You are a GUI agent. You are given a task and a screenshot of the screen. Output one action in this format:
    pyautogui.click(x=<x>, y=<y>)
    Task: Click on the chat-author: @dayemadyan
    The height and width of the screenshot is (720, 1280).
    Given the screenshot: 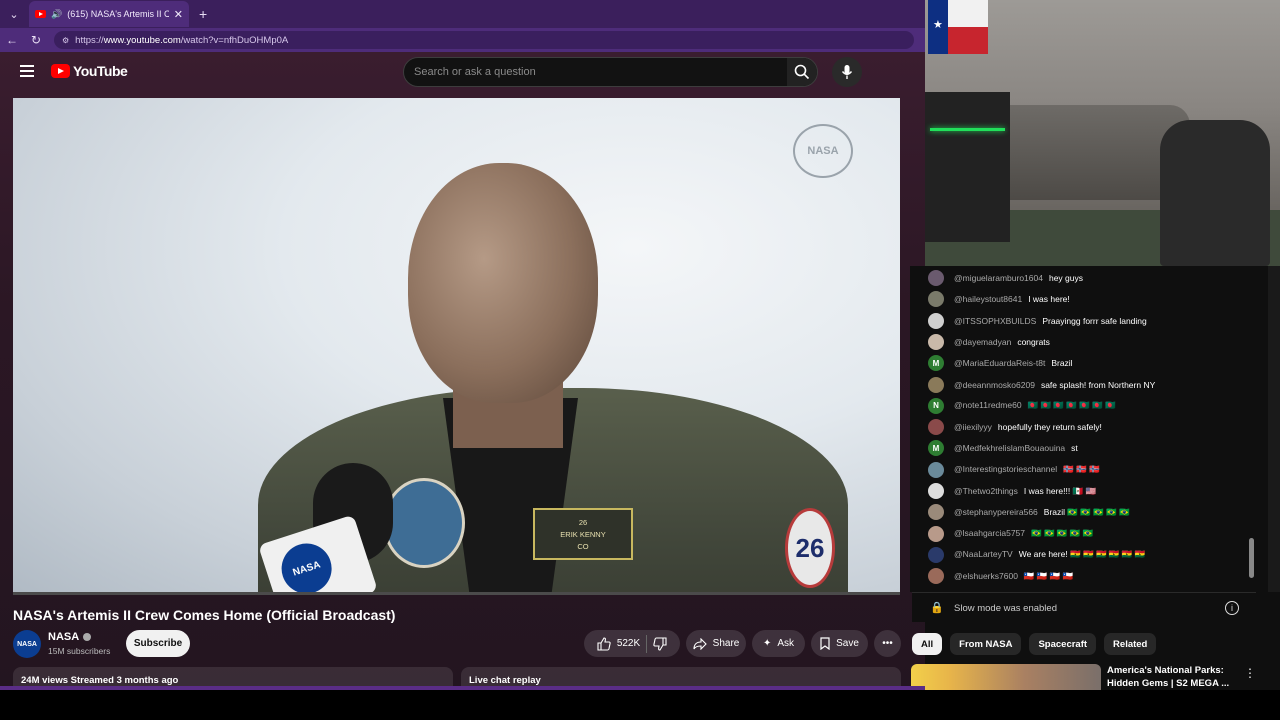 What is the action you would take?
    pyautogui.click(x=982, y=342)
    